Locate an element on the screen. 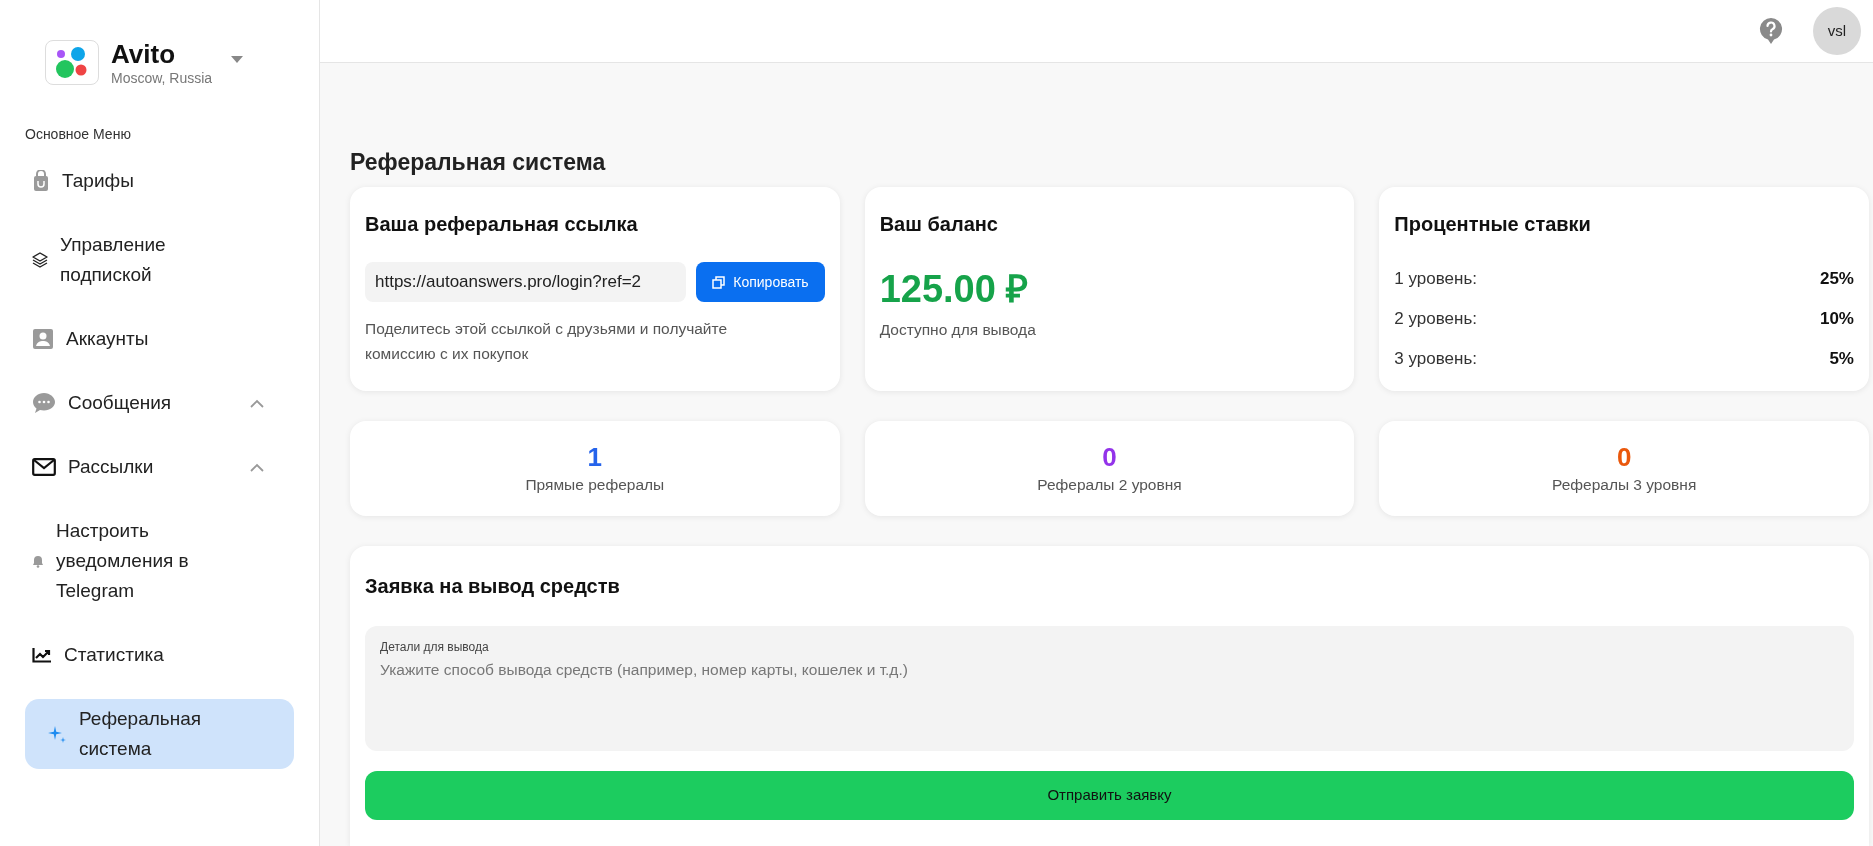 The image size is (1873, 846). rate-value: 10% is located at coordinates (1836, 319).